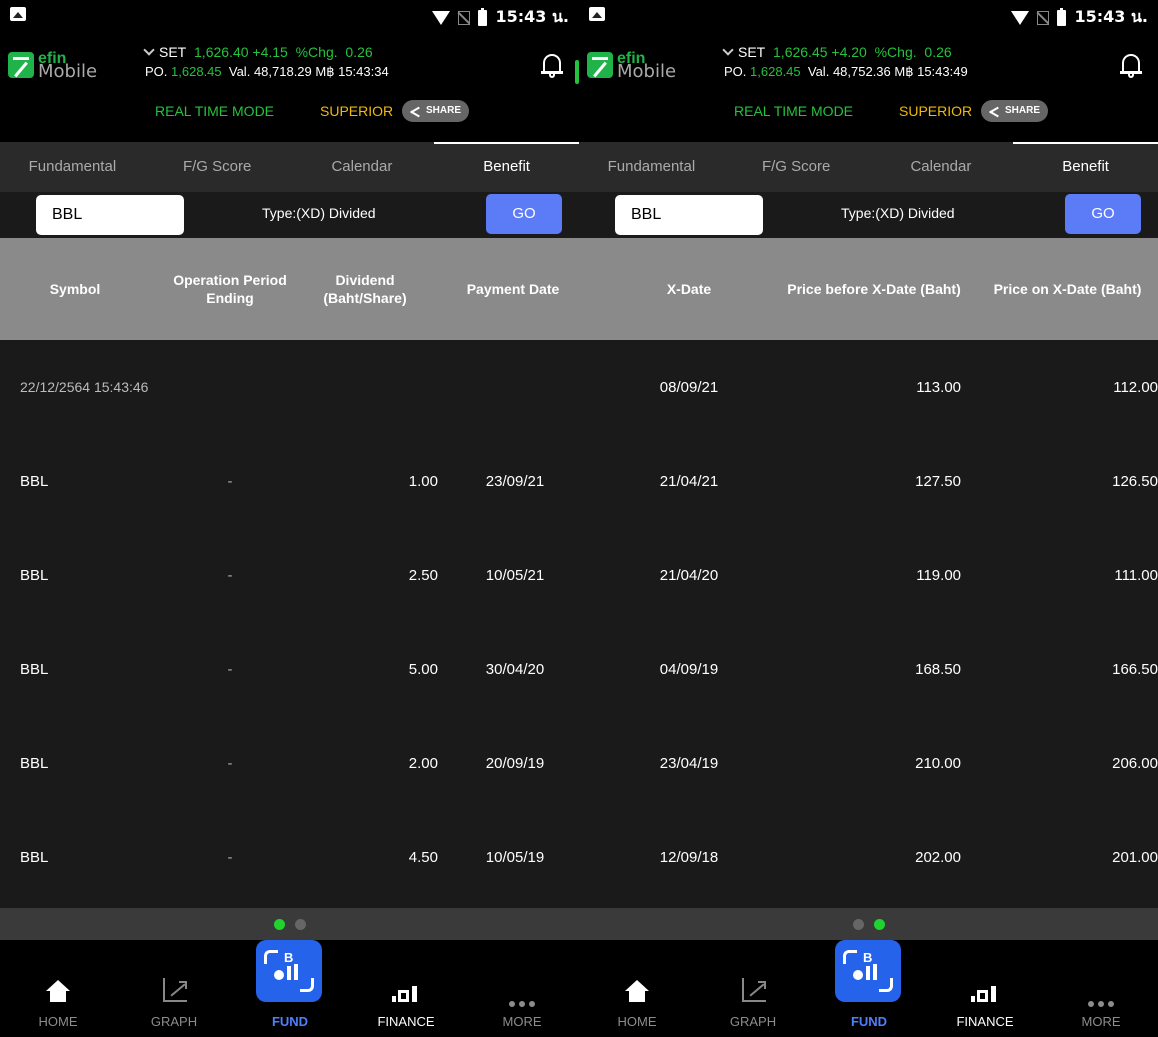 This screenshot has width=1158, height=1037. Describe the element at coordinates (820, 52) in the screenshot. I see `set-value: 1,626.45 +4.20` at that location.